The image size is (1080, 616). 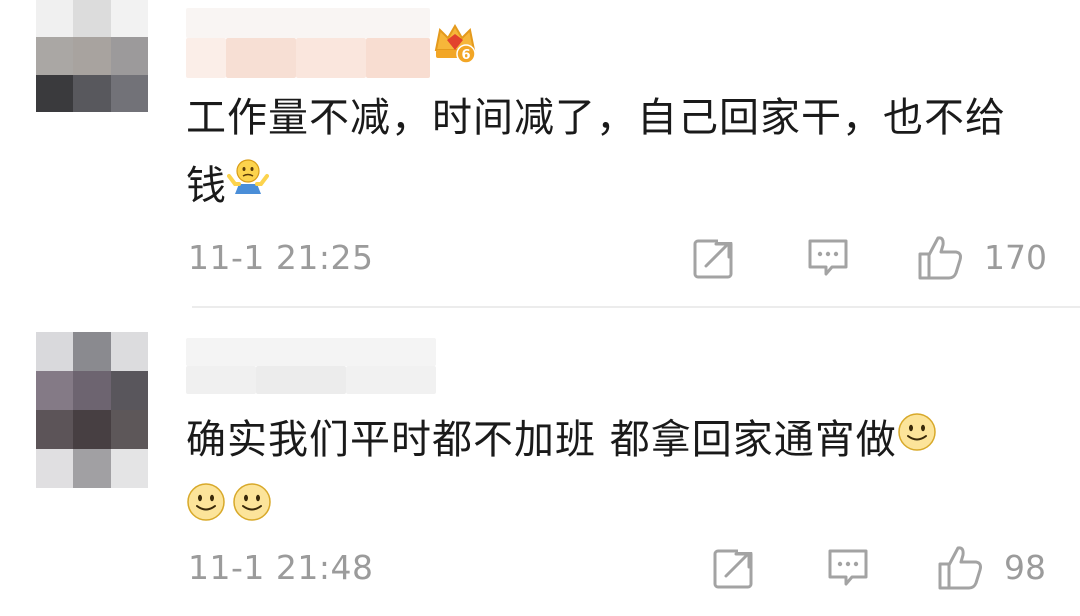 I want to click on shrug-emoji-icon, so click(x=248, y=185).